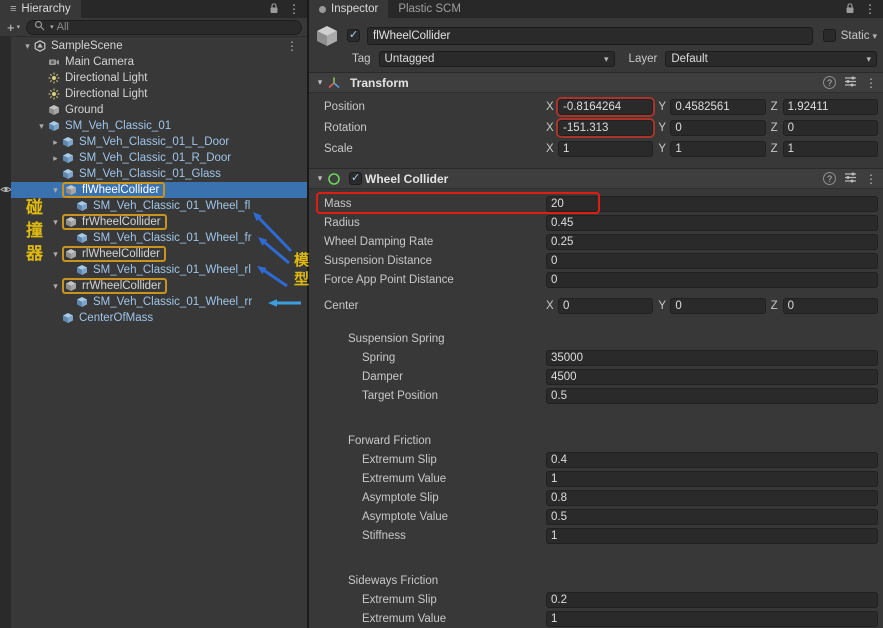 The height and width of the screenshot is (628, 883). I want to click on hierarchy-item-rrwheelcollider: ▾ rrWheelCollider, so click(159, 286).